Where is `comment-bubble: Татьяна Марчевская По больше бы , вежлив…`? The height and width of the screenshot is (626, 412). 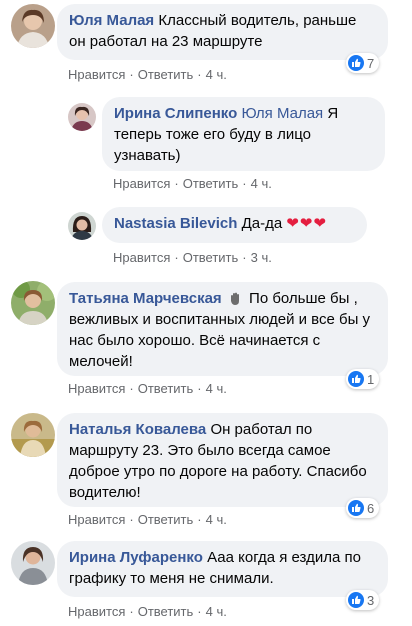 comment-bubble: Татьяна Марчевская По больше бы , вежлив… is located at coordinates (222, 329).